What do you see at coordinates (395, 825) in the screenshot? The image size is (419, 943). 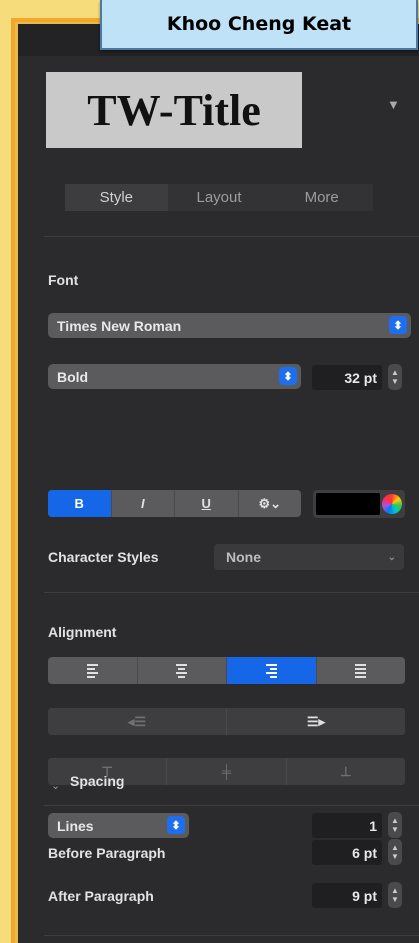 I see `line-spacing-stepper: ▲ ▼` at bounding box center [395, 825].